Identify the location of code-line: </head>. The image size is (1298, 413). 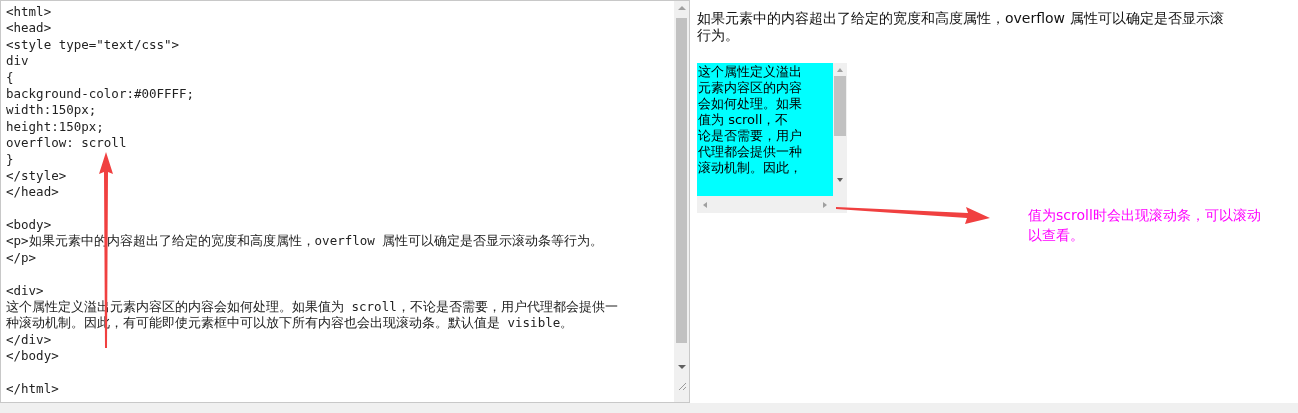
(32, 192).